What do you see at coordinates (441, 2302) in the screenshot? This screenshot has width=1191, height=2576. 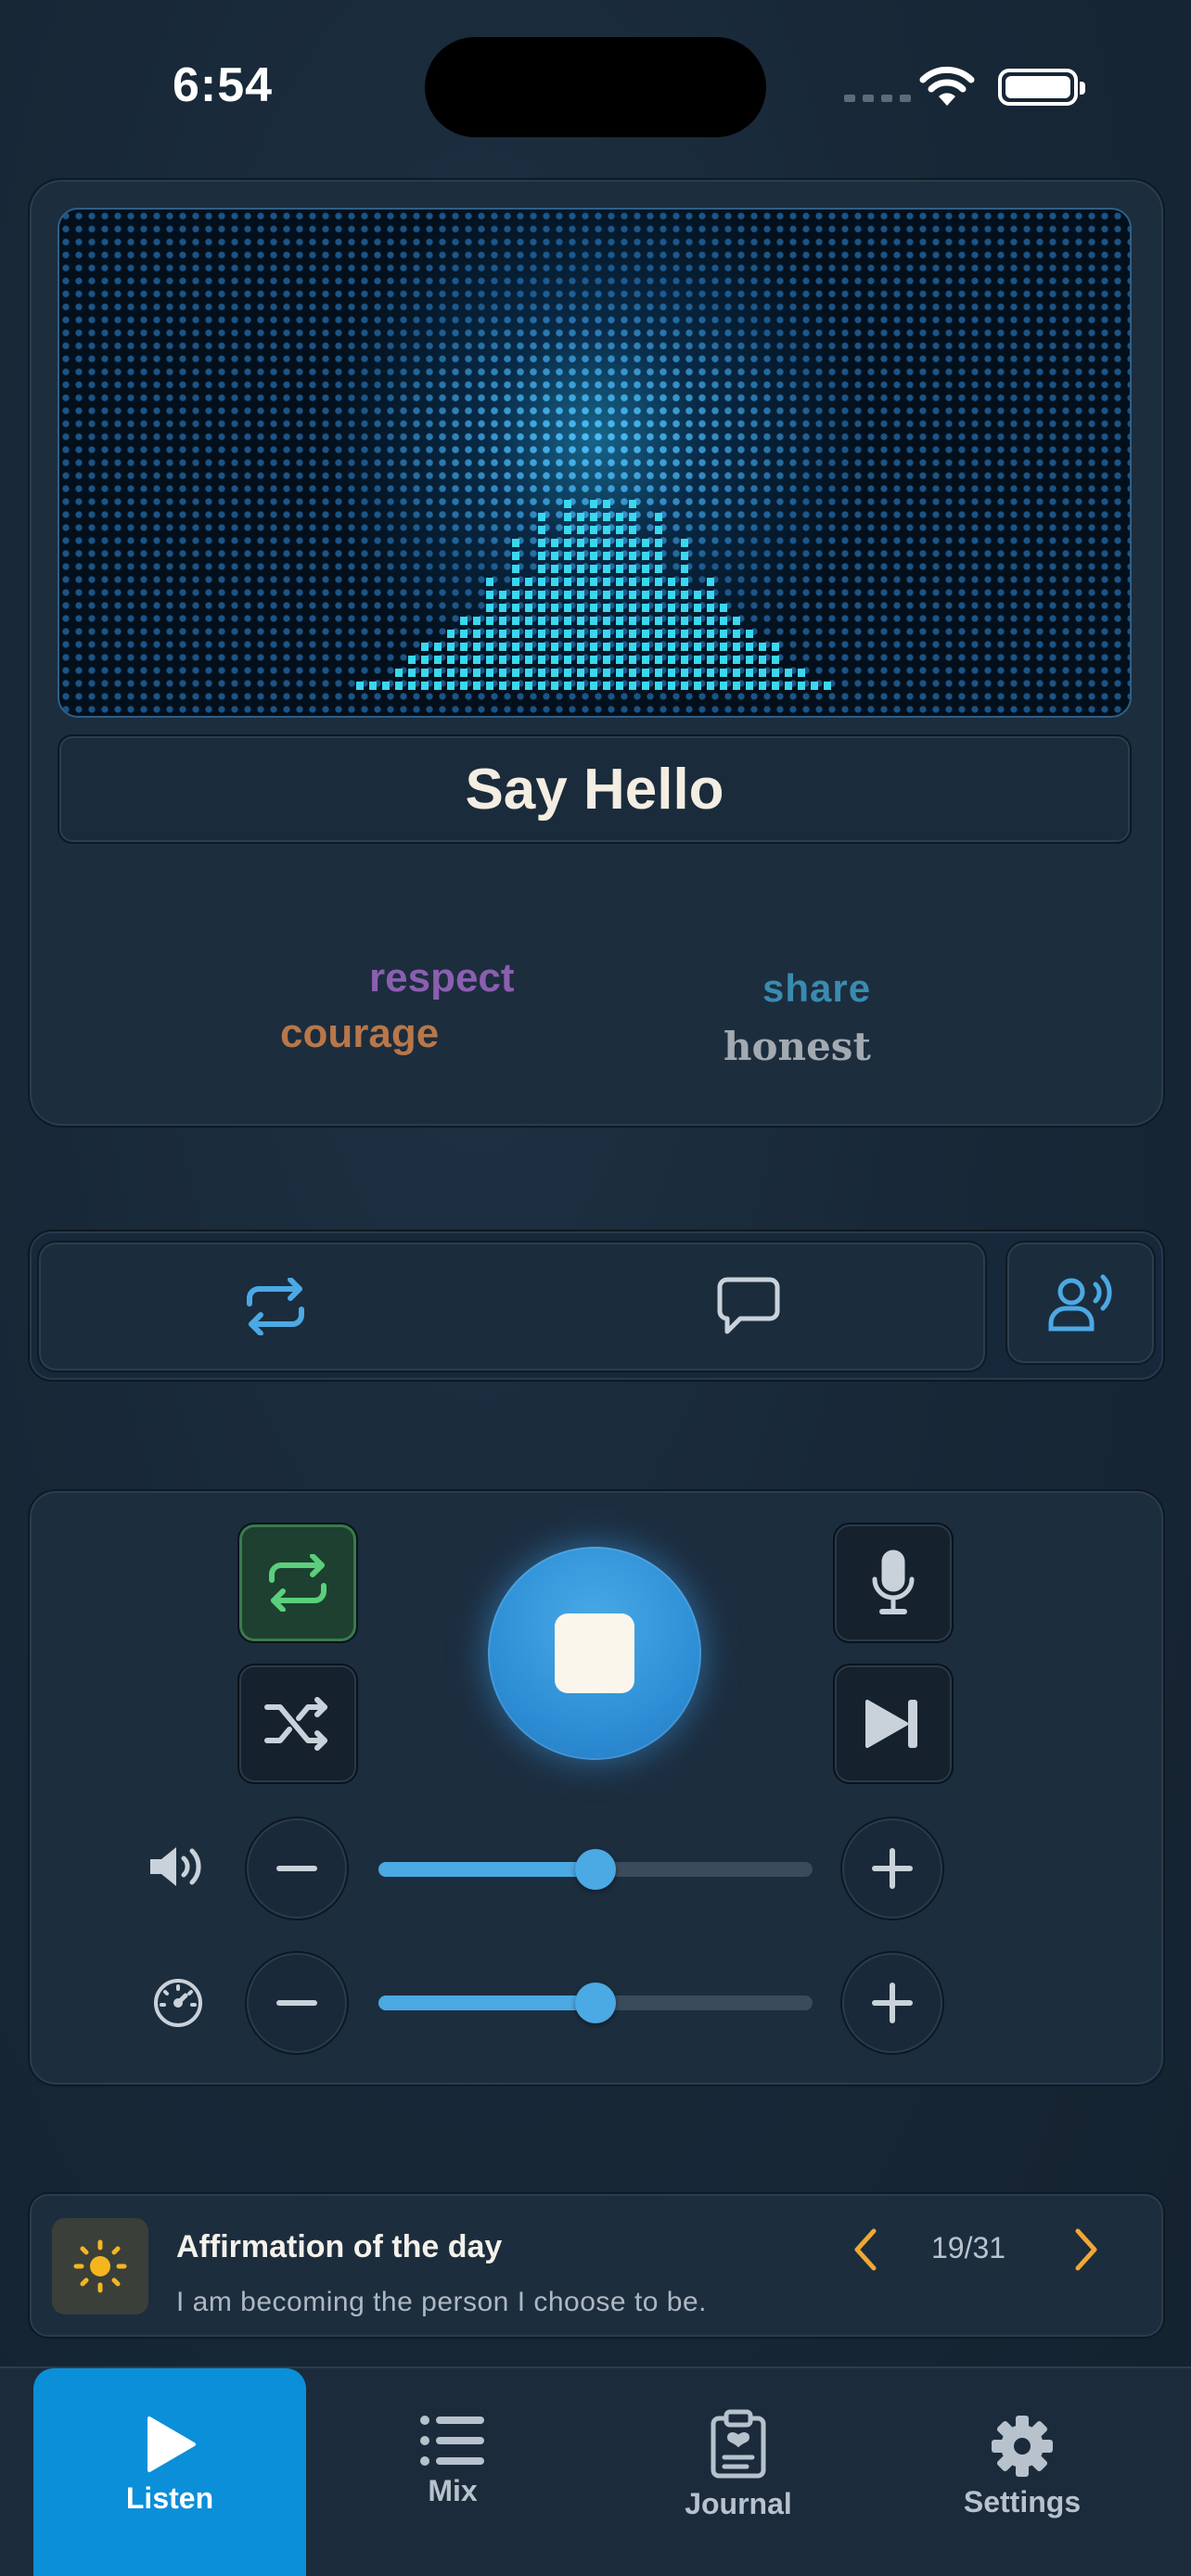 I see `affirmation-text: I am becoming the person I choose to be.` at bounding box center [441, 2302].